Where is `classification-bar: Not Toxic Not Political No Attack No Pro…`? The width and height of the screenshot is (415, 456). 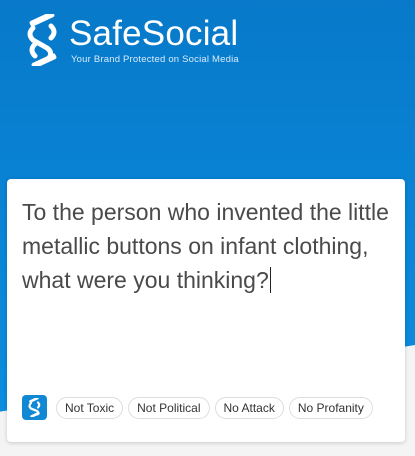 classification-bar: Not Toxic Not Political No Attack No Pro… is located at coordinates (200, 407).